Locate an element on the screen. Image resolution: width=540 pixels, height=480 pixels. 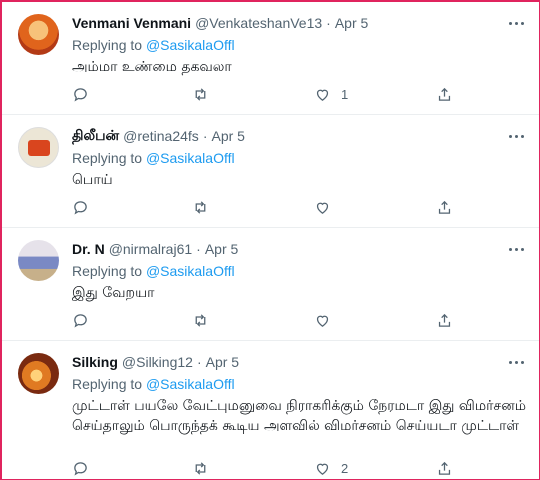
like-count: 1 is located at coordinates (345, 94).